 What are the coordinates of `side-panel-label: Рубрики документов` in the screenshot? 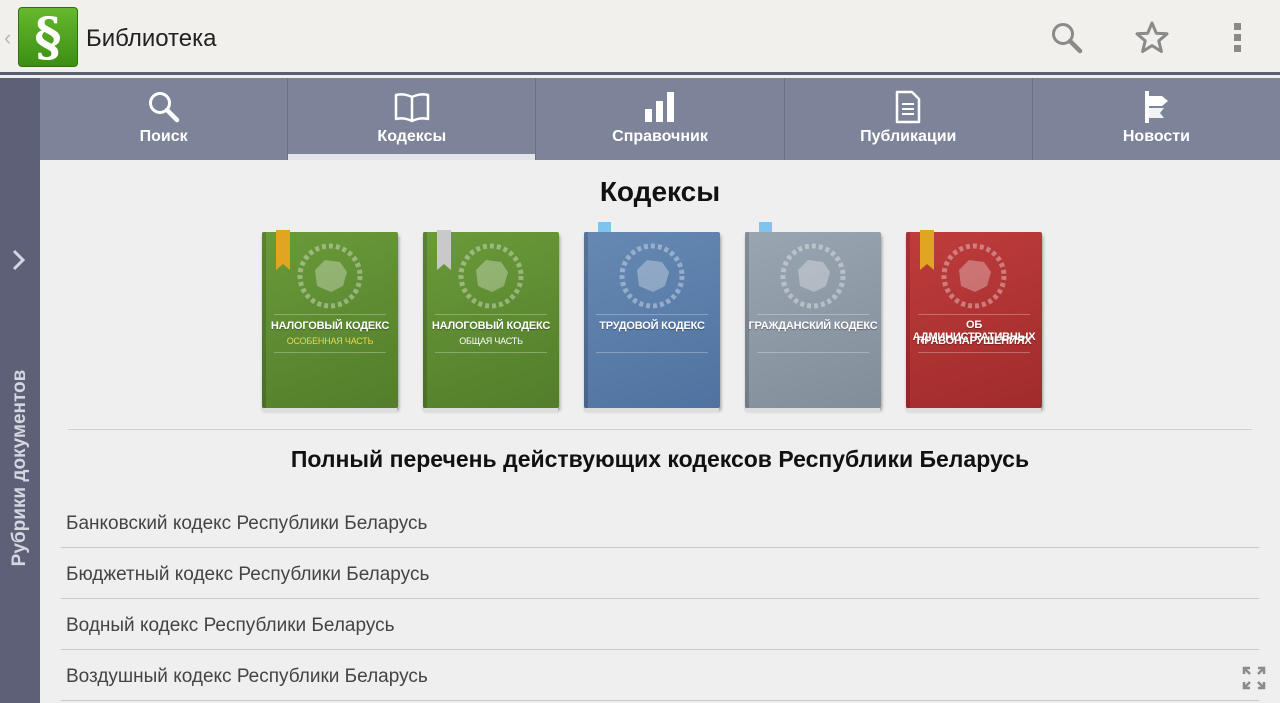 It's located at (19, 468).